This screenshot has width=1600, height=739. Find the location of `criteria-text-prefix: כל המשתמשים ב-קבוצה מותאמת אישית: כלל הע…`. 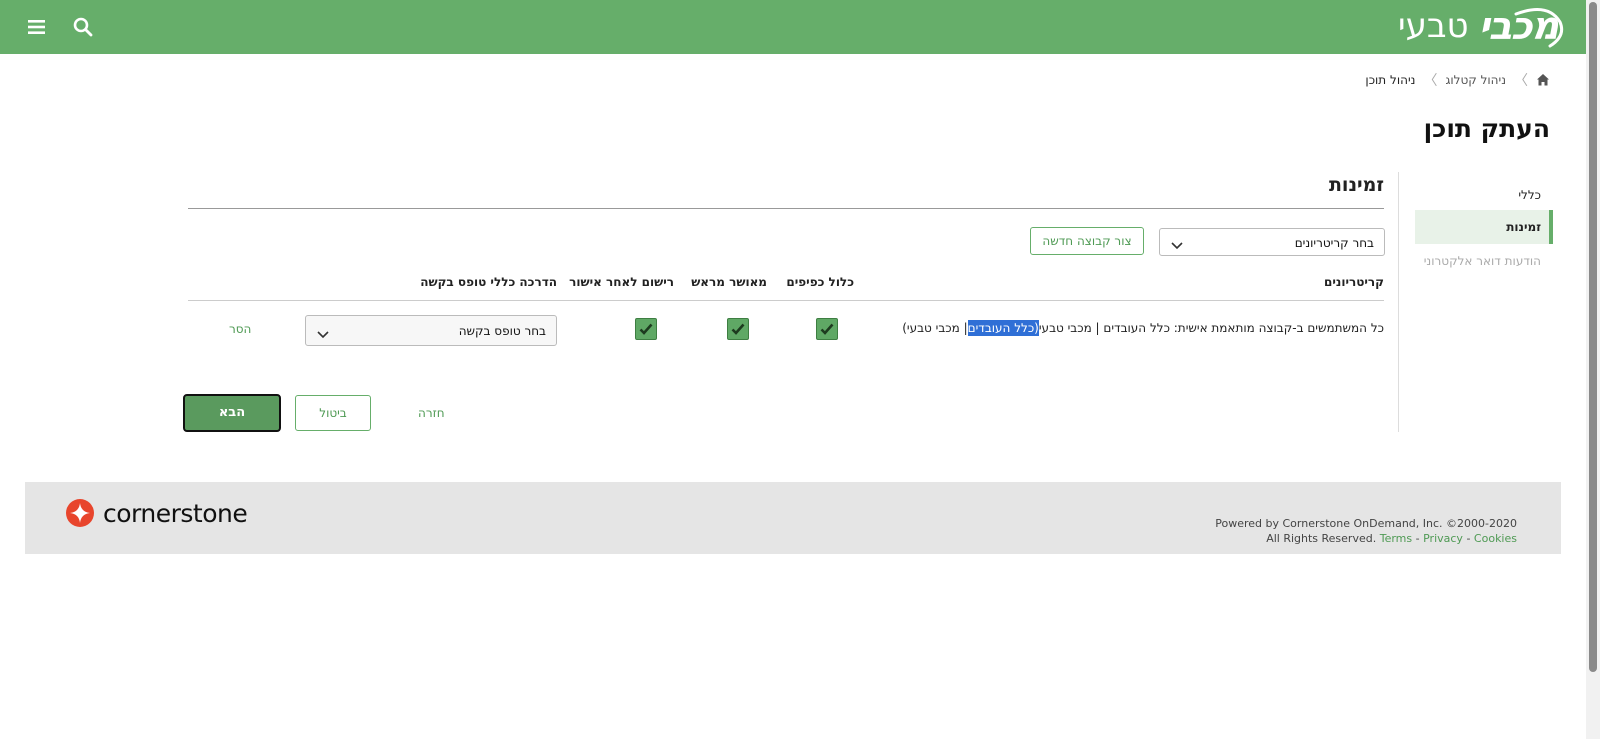

criteria-text-prefix: כל המשתמשים ב-קבוצה מותאמת אישית: כלל הע… is located at coordinates (1211, 328).